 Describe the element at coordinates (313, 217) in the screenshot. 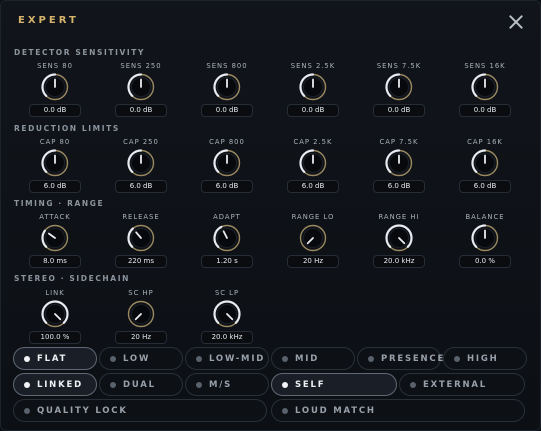

I see `knob-label: RANGE LO` at that location.